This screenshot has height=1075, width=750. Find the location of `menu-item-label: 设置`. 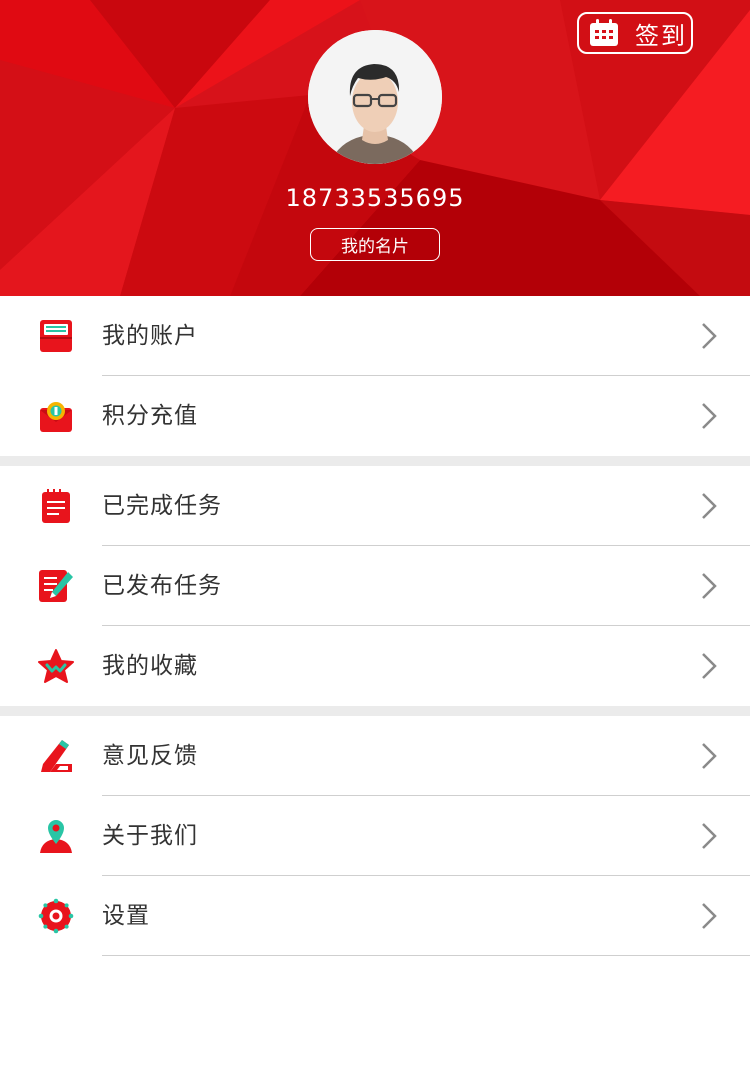

menu-item-label: 设置 is located at coordinates (126, 916).